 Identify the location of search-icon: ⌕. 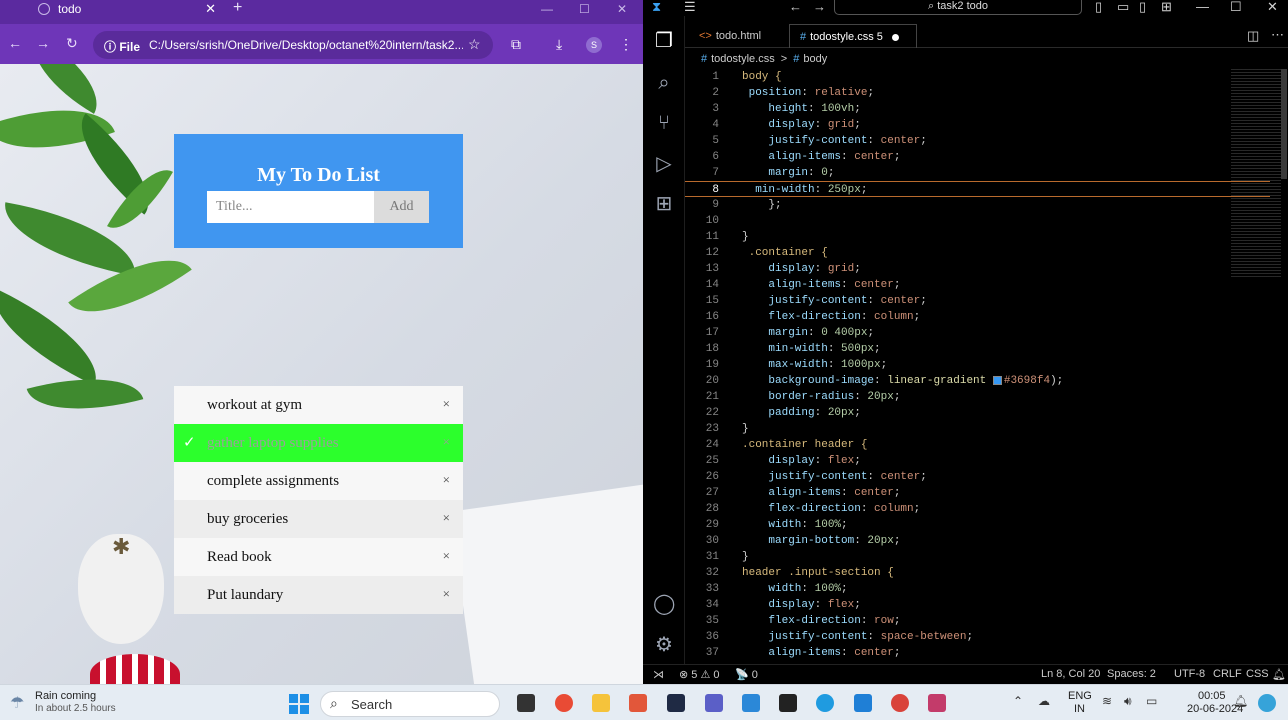
(664, 83).